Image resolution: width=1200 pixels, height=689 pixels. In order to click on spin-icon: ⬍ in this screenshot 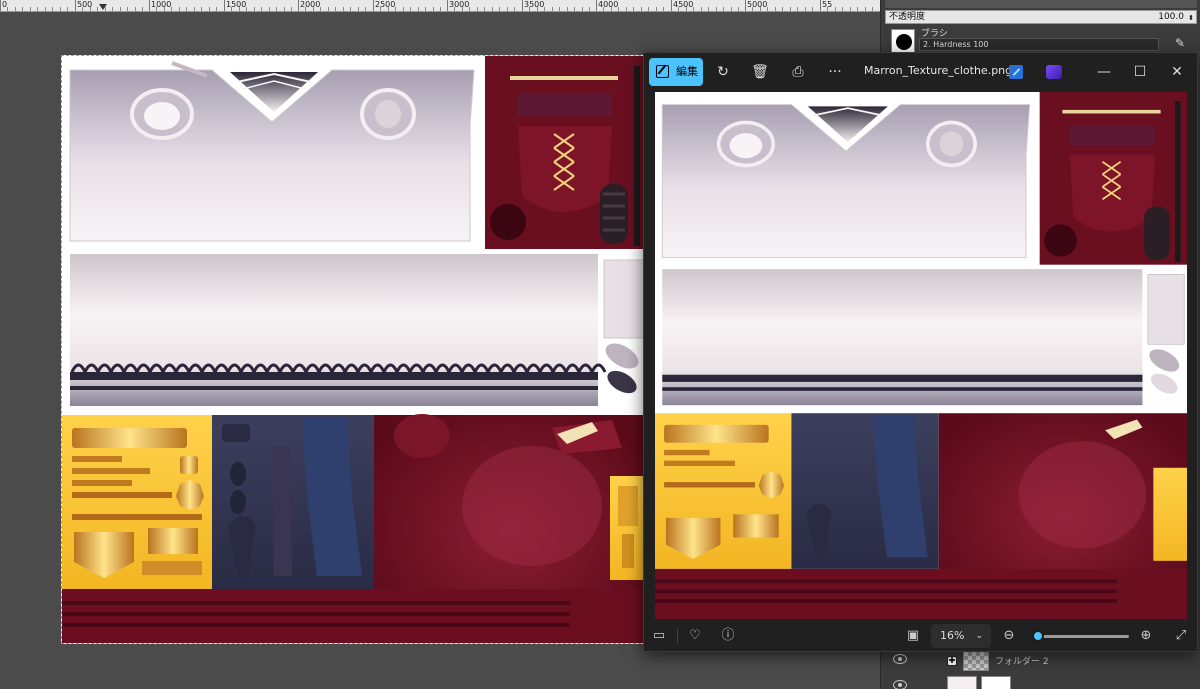, I will do `click(1191, 18)`.